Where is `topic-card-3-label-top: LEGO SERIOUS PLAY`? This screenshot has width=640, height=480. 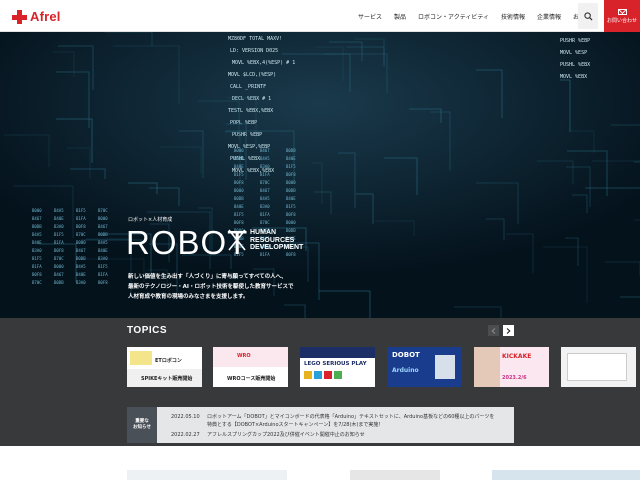
topic-card-3-label-top: LEGO SERIOUS PLAY is located at coordinates (335, 364).